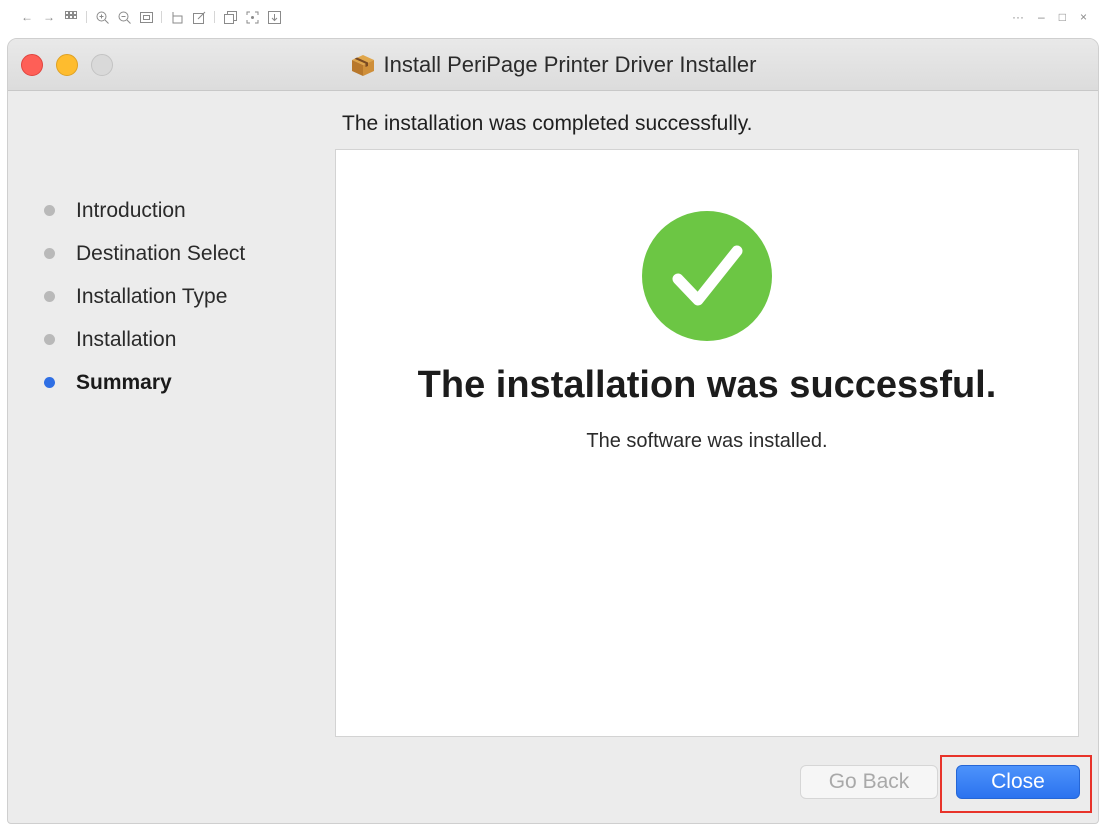  I want to click on step-label: Destination Select, so click(161, 253).